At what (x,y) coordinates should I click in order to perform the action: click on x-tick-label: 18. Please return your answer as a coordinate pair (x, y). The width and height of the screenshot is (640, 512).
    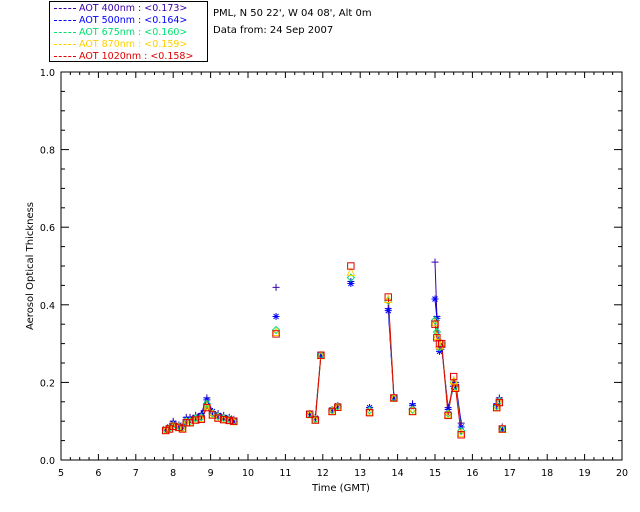
    Looking at the image, I should click on (547, 473).